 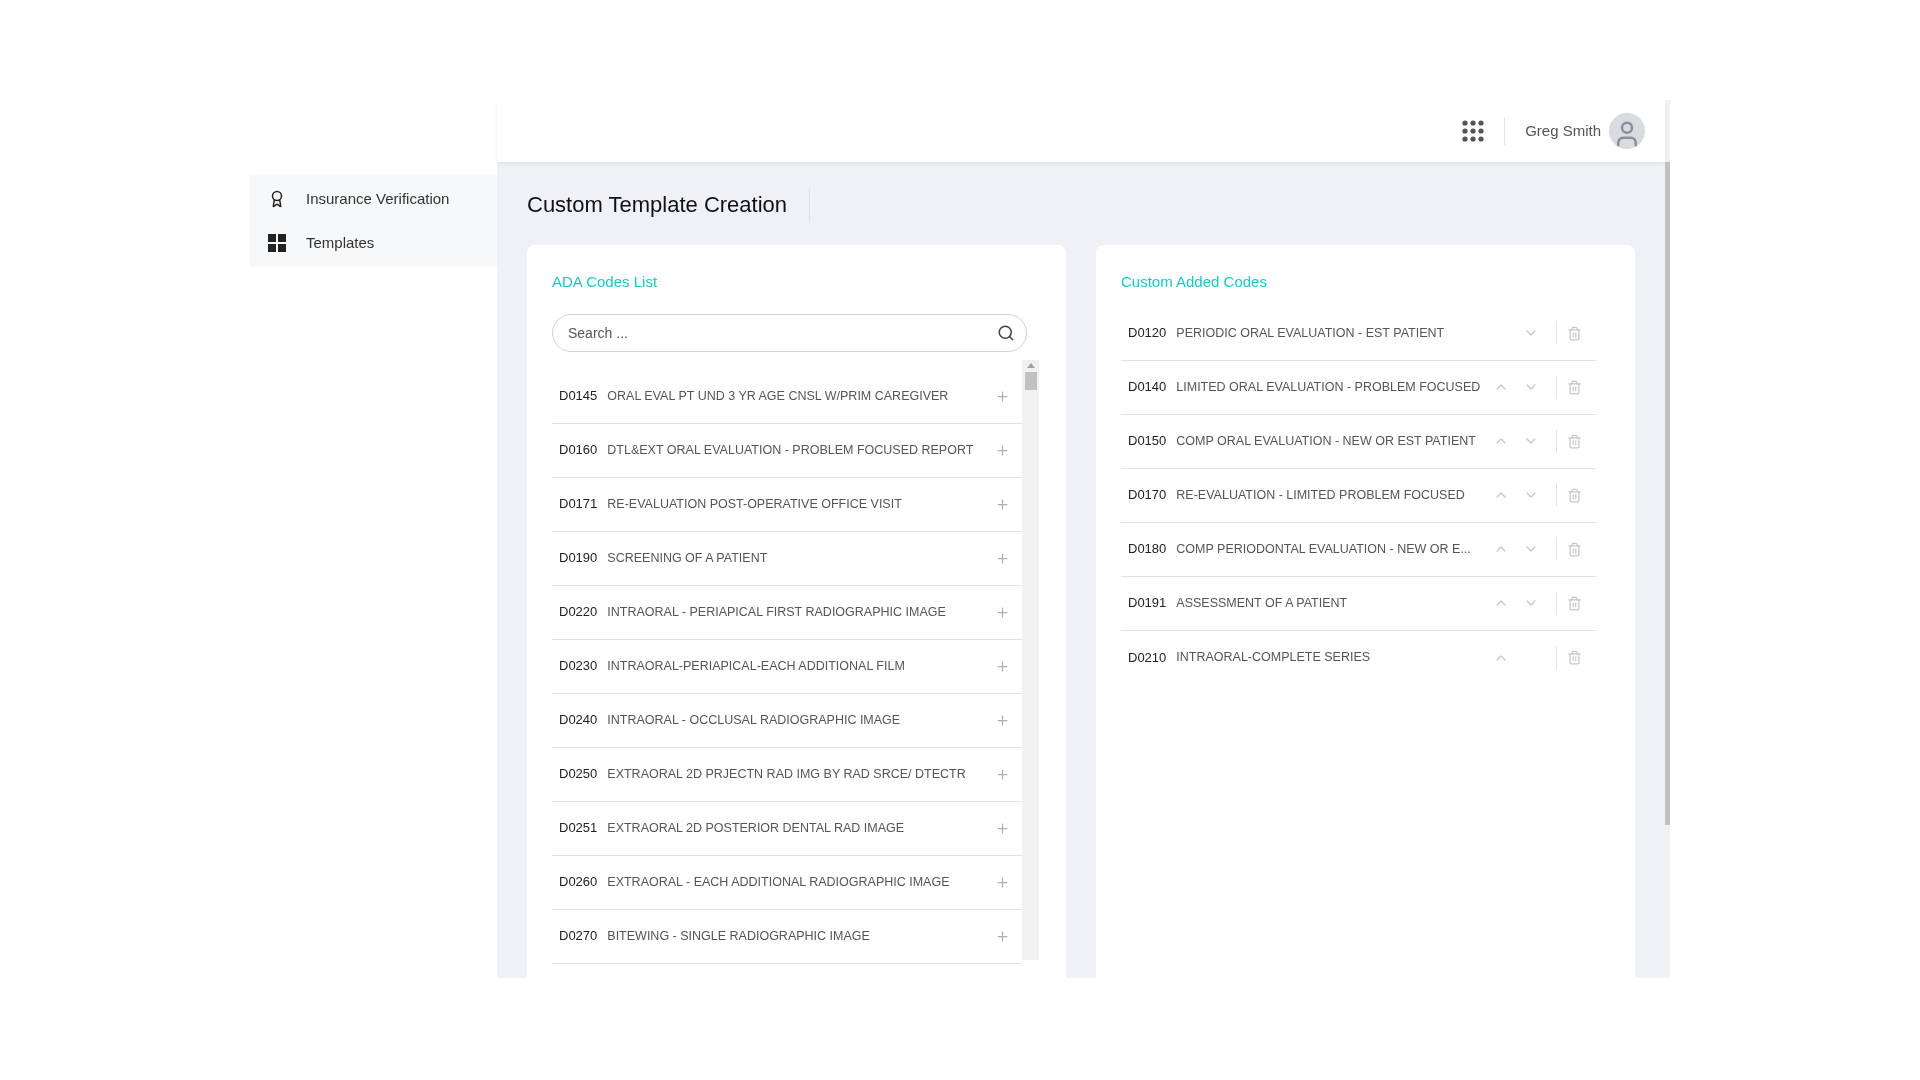 What do you see at coordinates (1147, 333) in the screenshot?
I see `code-label: D0120` at bounding box center [1147, 333].